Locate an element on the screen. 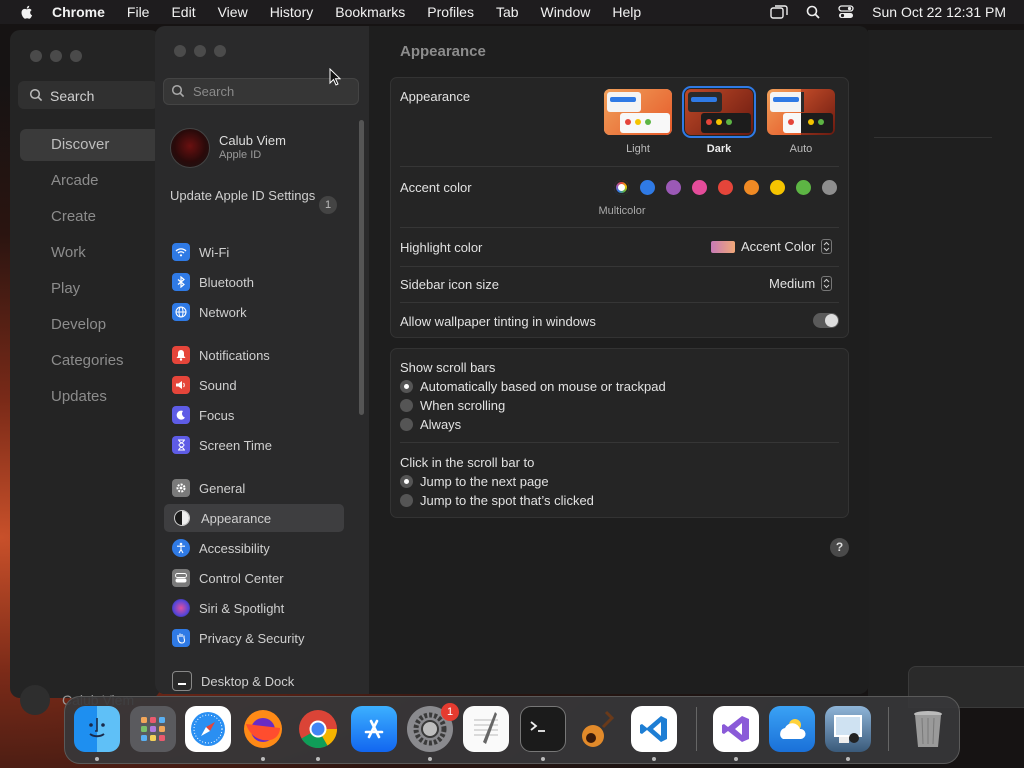  search-icon is located at coordinates (178, 91).